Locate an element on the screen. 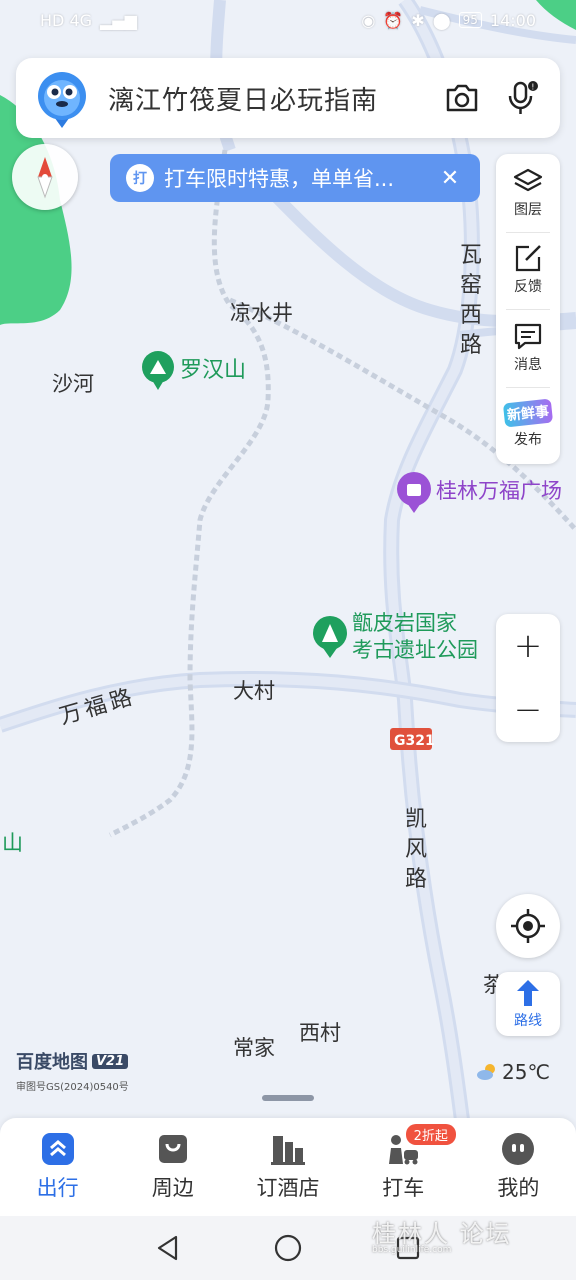 The height and width of the screenshot is (1280, 576). layers-icon is located at coordinates (528, 179).